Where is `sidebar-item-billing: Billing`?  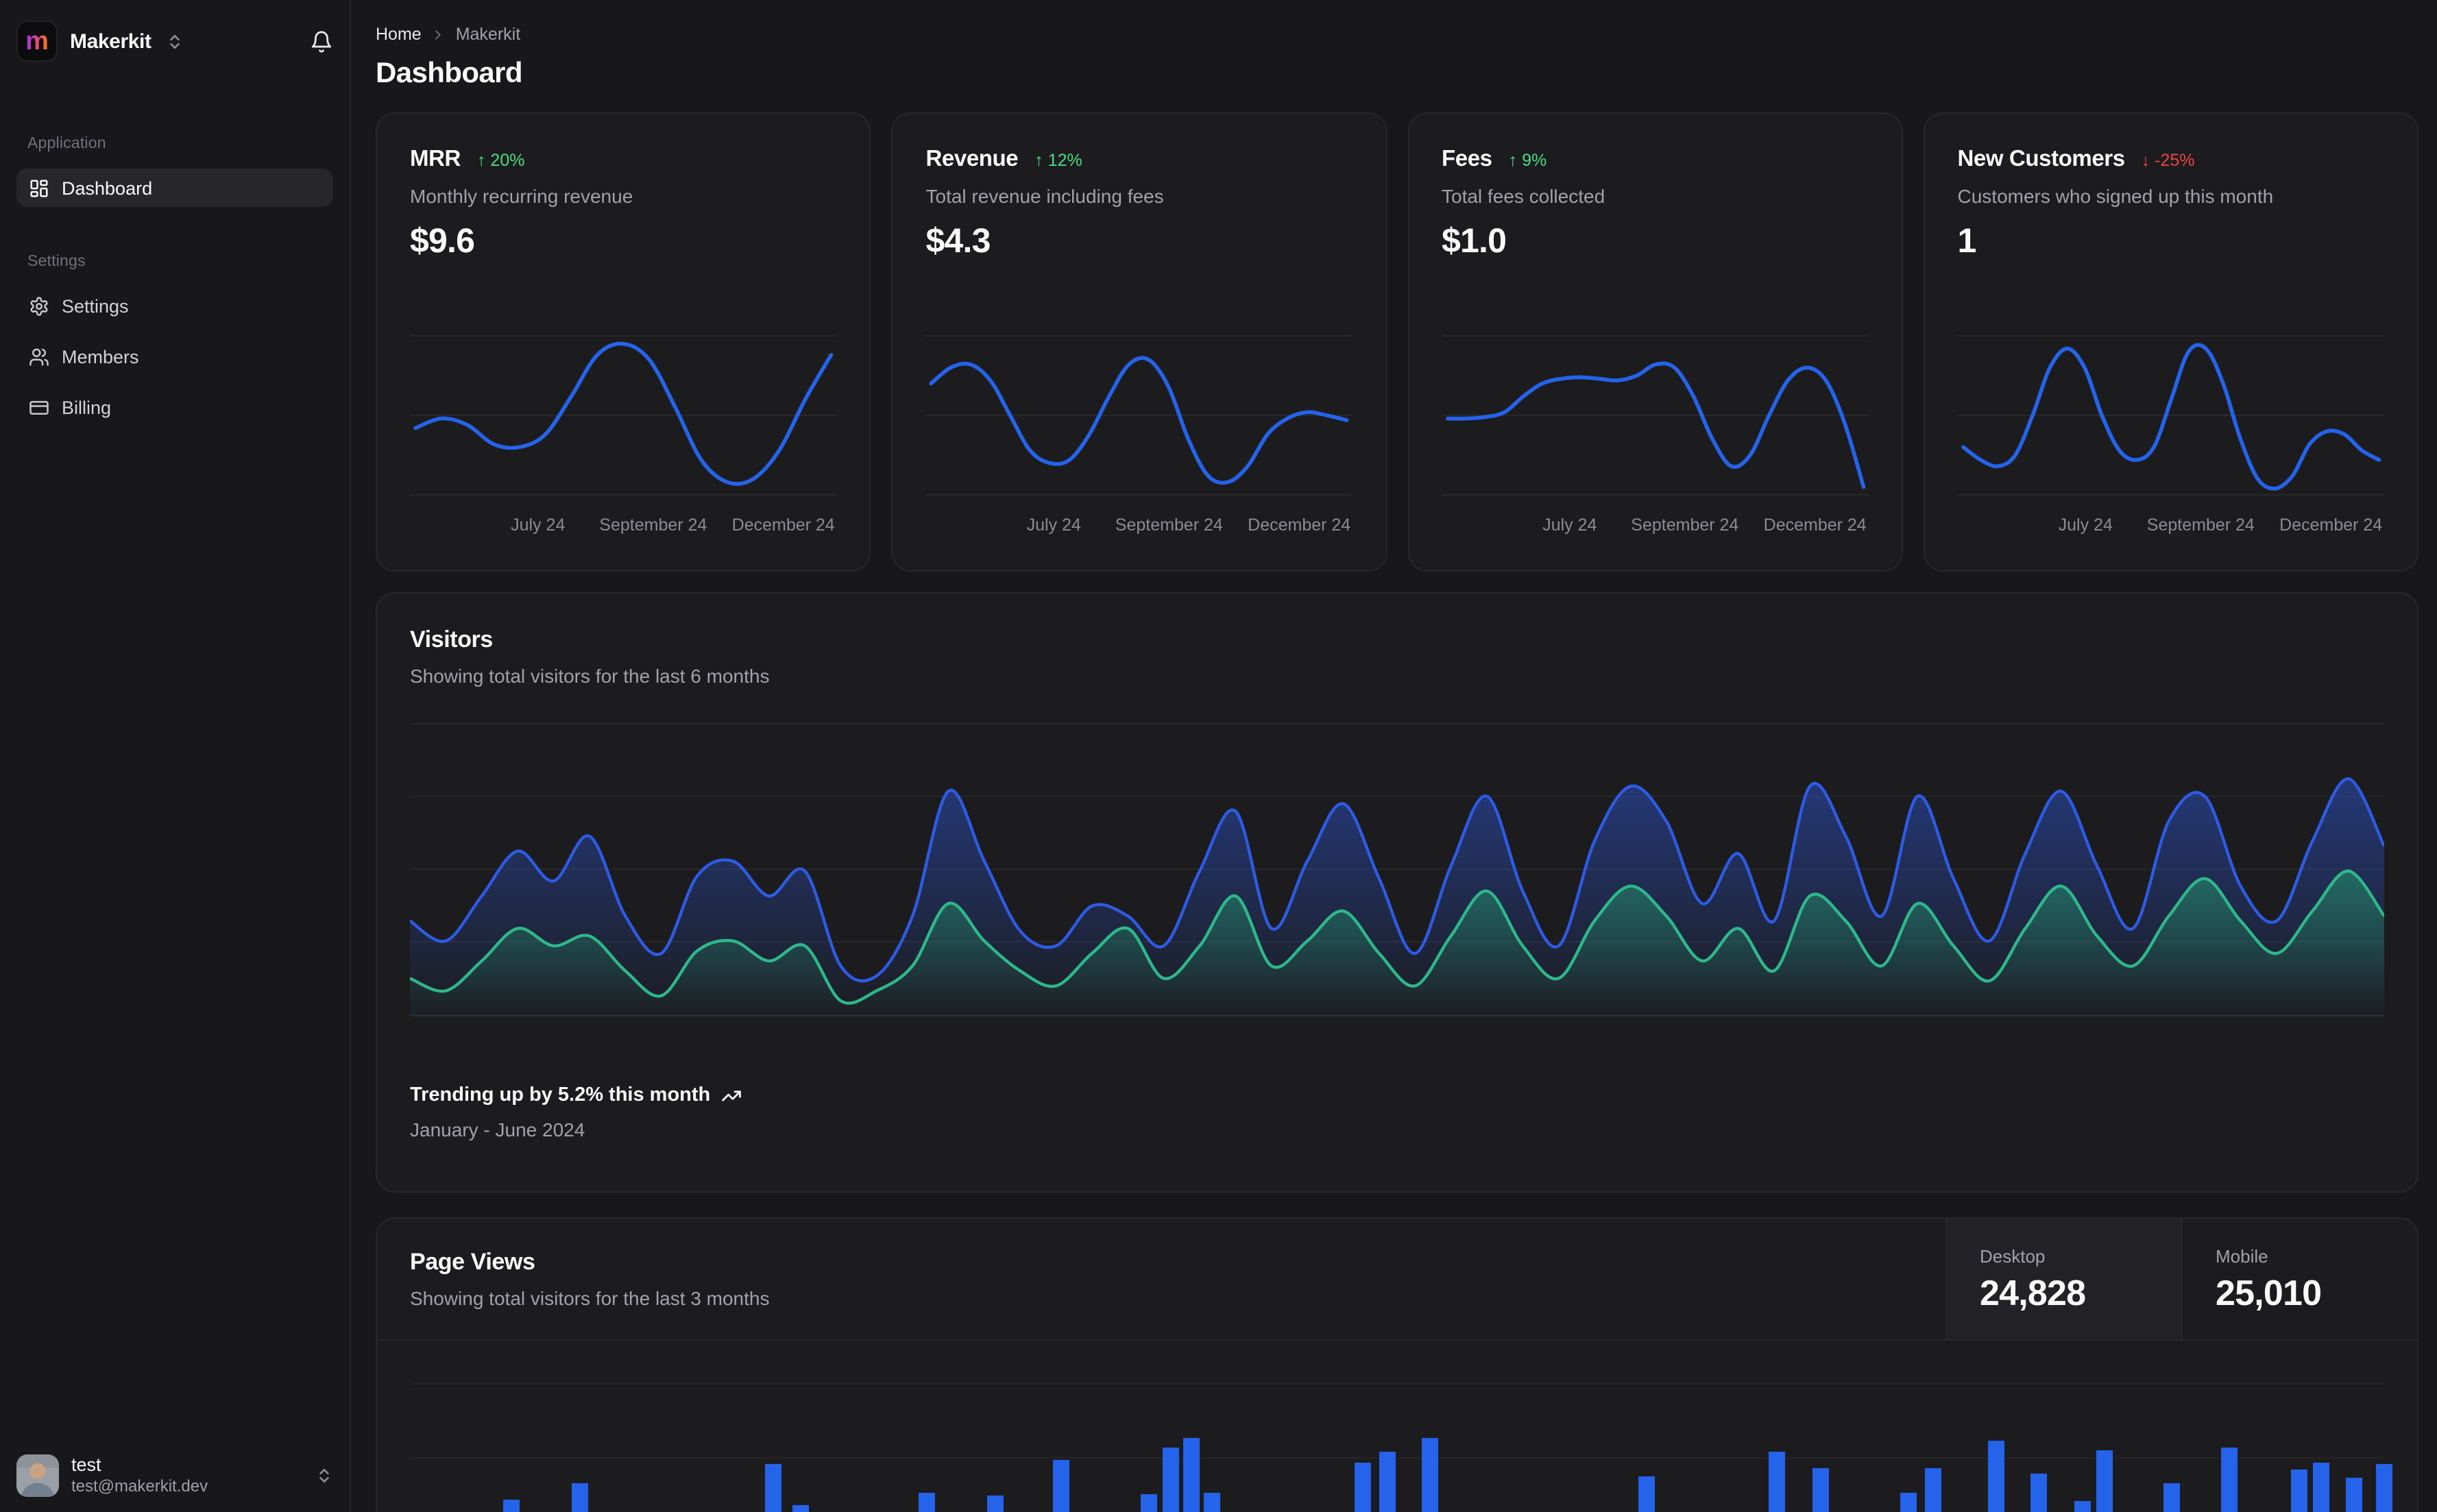 sidebar-item-billing: Billing is located at coordinates (174, 407).